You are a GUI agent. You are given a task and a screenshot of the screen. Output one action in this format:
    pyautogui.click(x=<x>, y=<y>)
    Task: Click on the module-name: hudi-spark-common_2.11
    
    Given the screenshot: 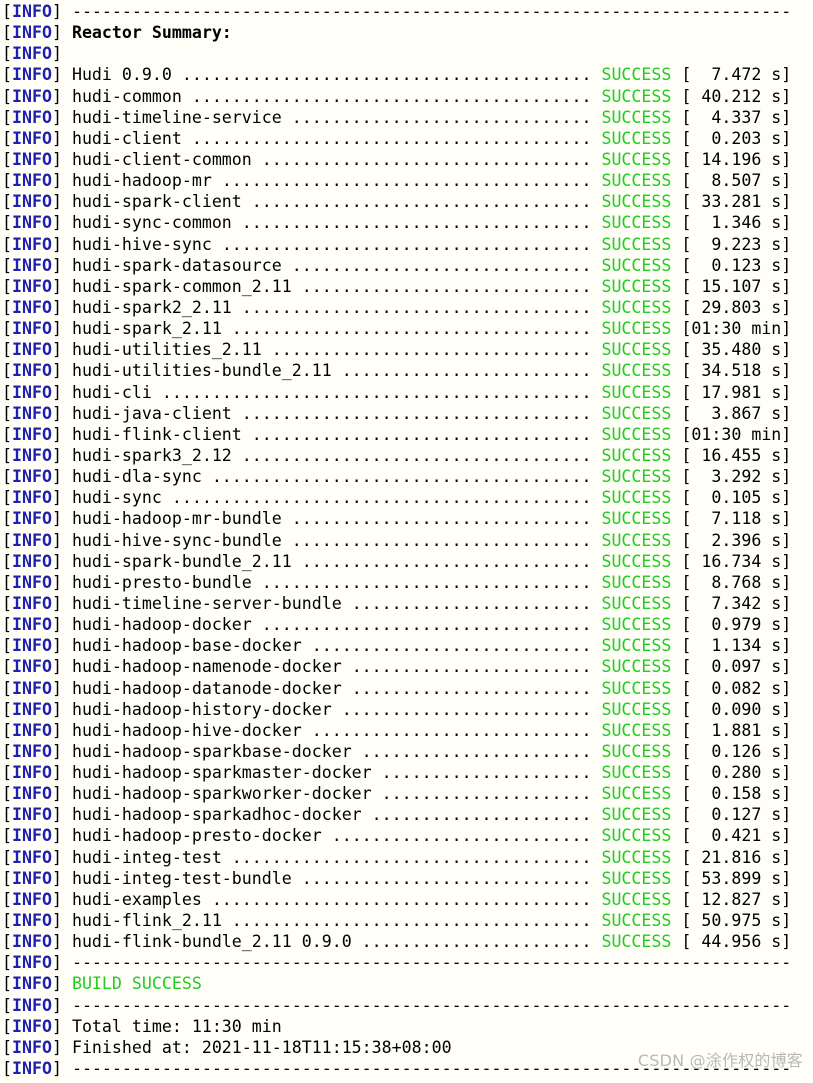 What is the action you would take?
    pyautogui.click(x=181, y=286)
    